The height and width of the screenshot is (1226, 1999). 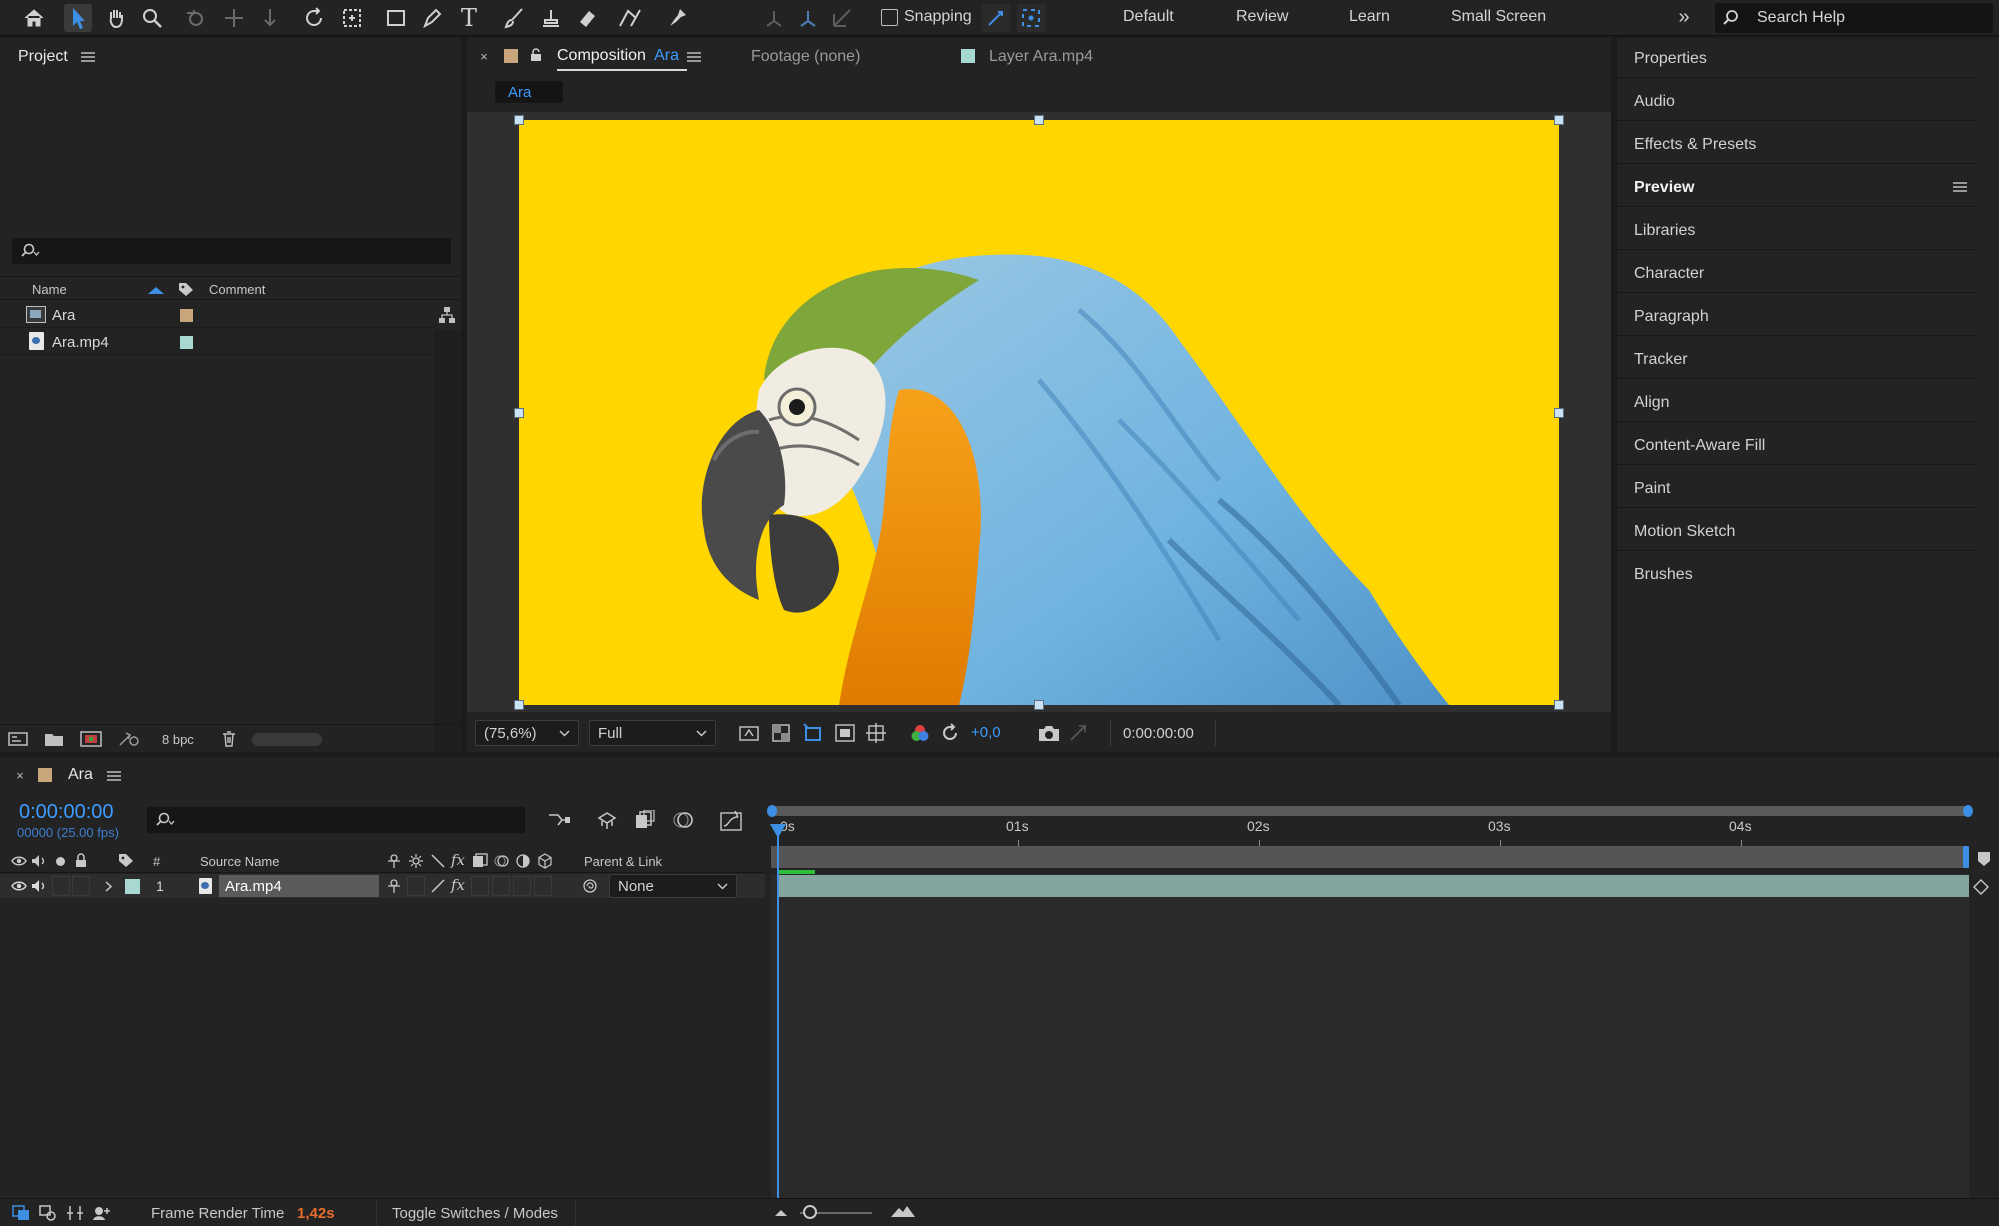 What do you see at coordinates (1031, 18) in the screenshot?
I see `snap-features-icon` at bounding box center [1031, 18].